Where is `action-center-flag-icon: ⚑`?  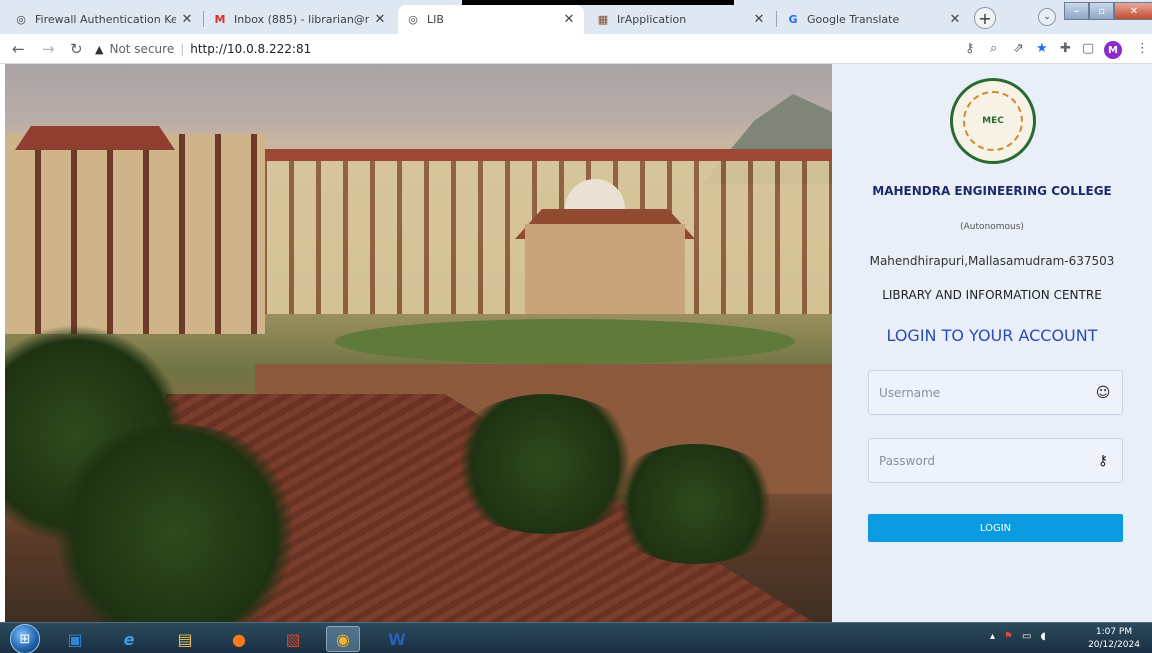
action-center-flag-icon: ⚑ is located at coordinates (1008, 636).